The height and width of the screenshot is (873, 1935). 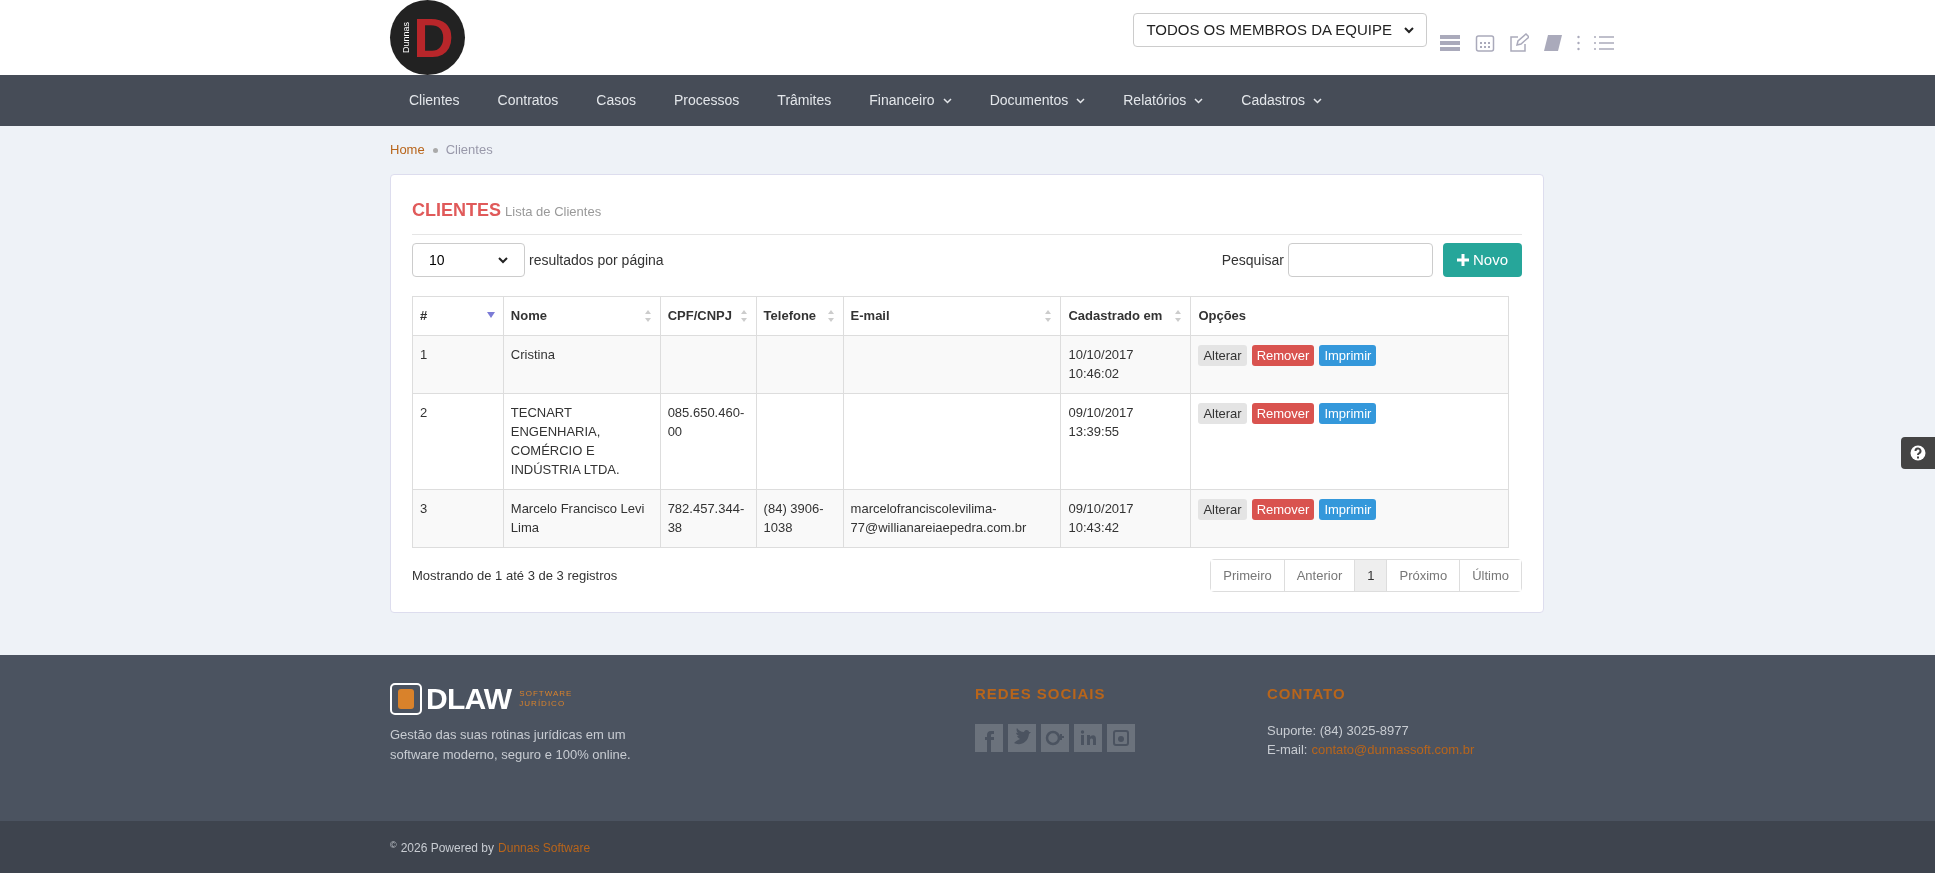 I want to click on copyright-text: 2026 Powered by, so click(x=447, y=848).